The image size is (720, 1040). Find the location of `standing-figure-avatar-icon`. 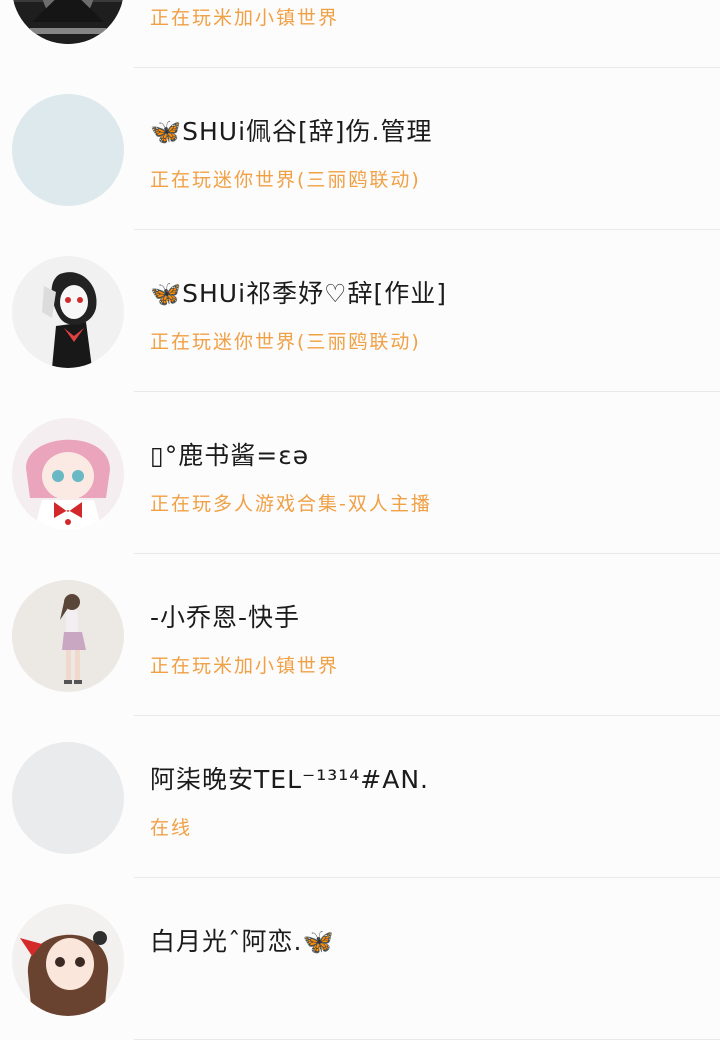

standing-figure-avatar-icon is located at coordinates (68, 636).